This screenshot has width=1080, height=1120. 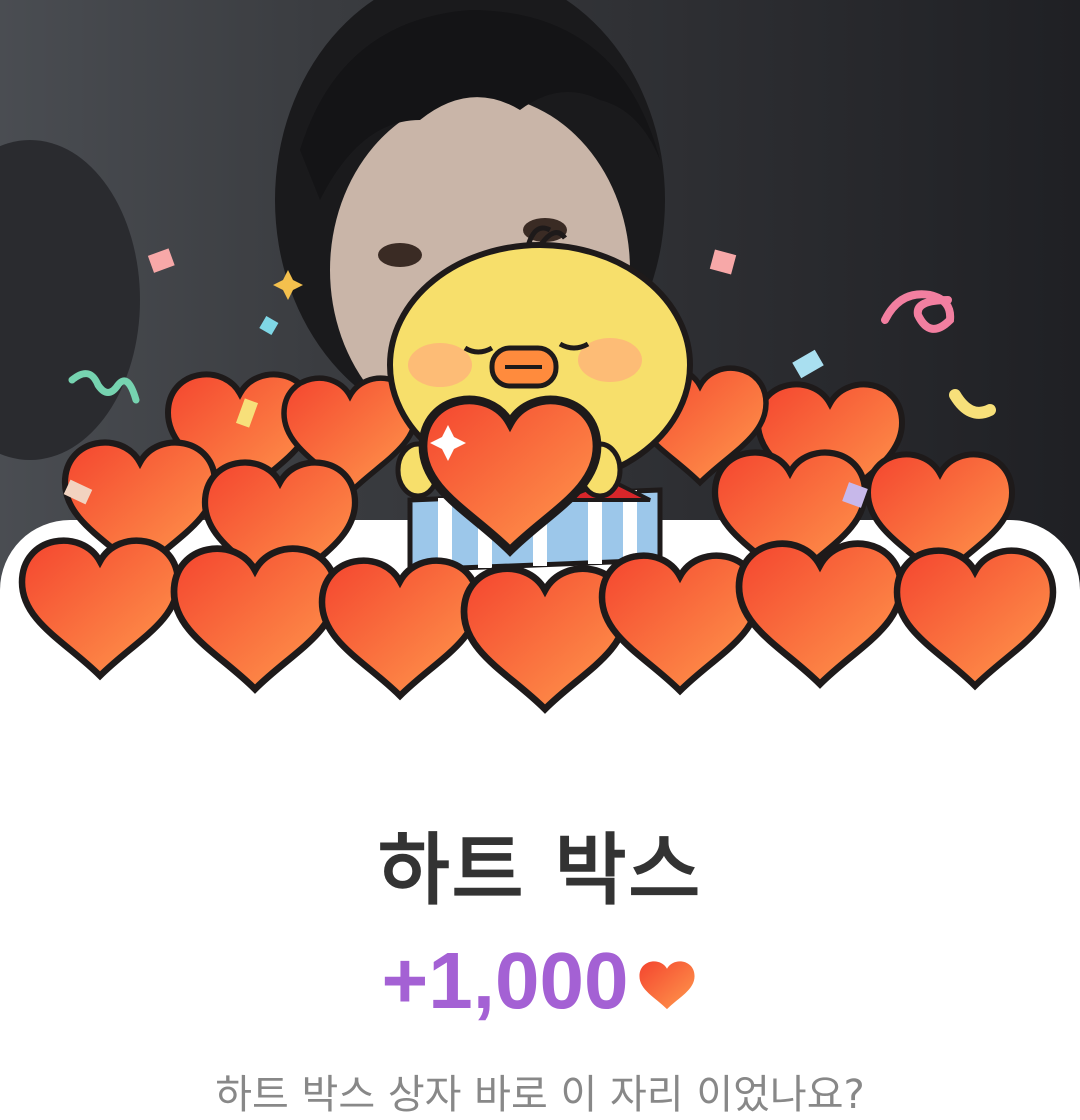 What do you see at coordinates (540, 1095) in the screenshot?
I see `popup-description: 하트 박스 상자 바로 이 자리 이었나요?` at bounding box center [540, 1095].